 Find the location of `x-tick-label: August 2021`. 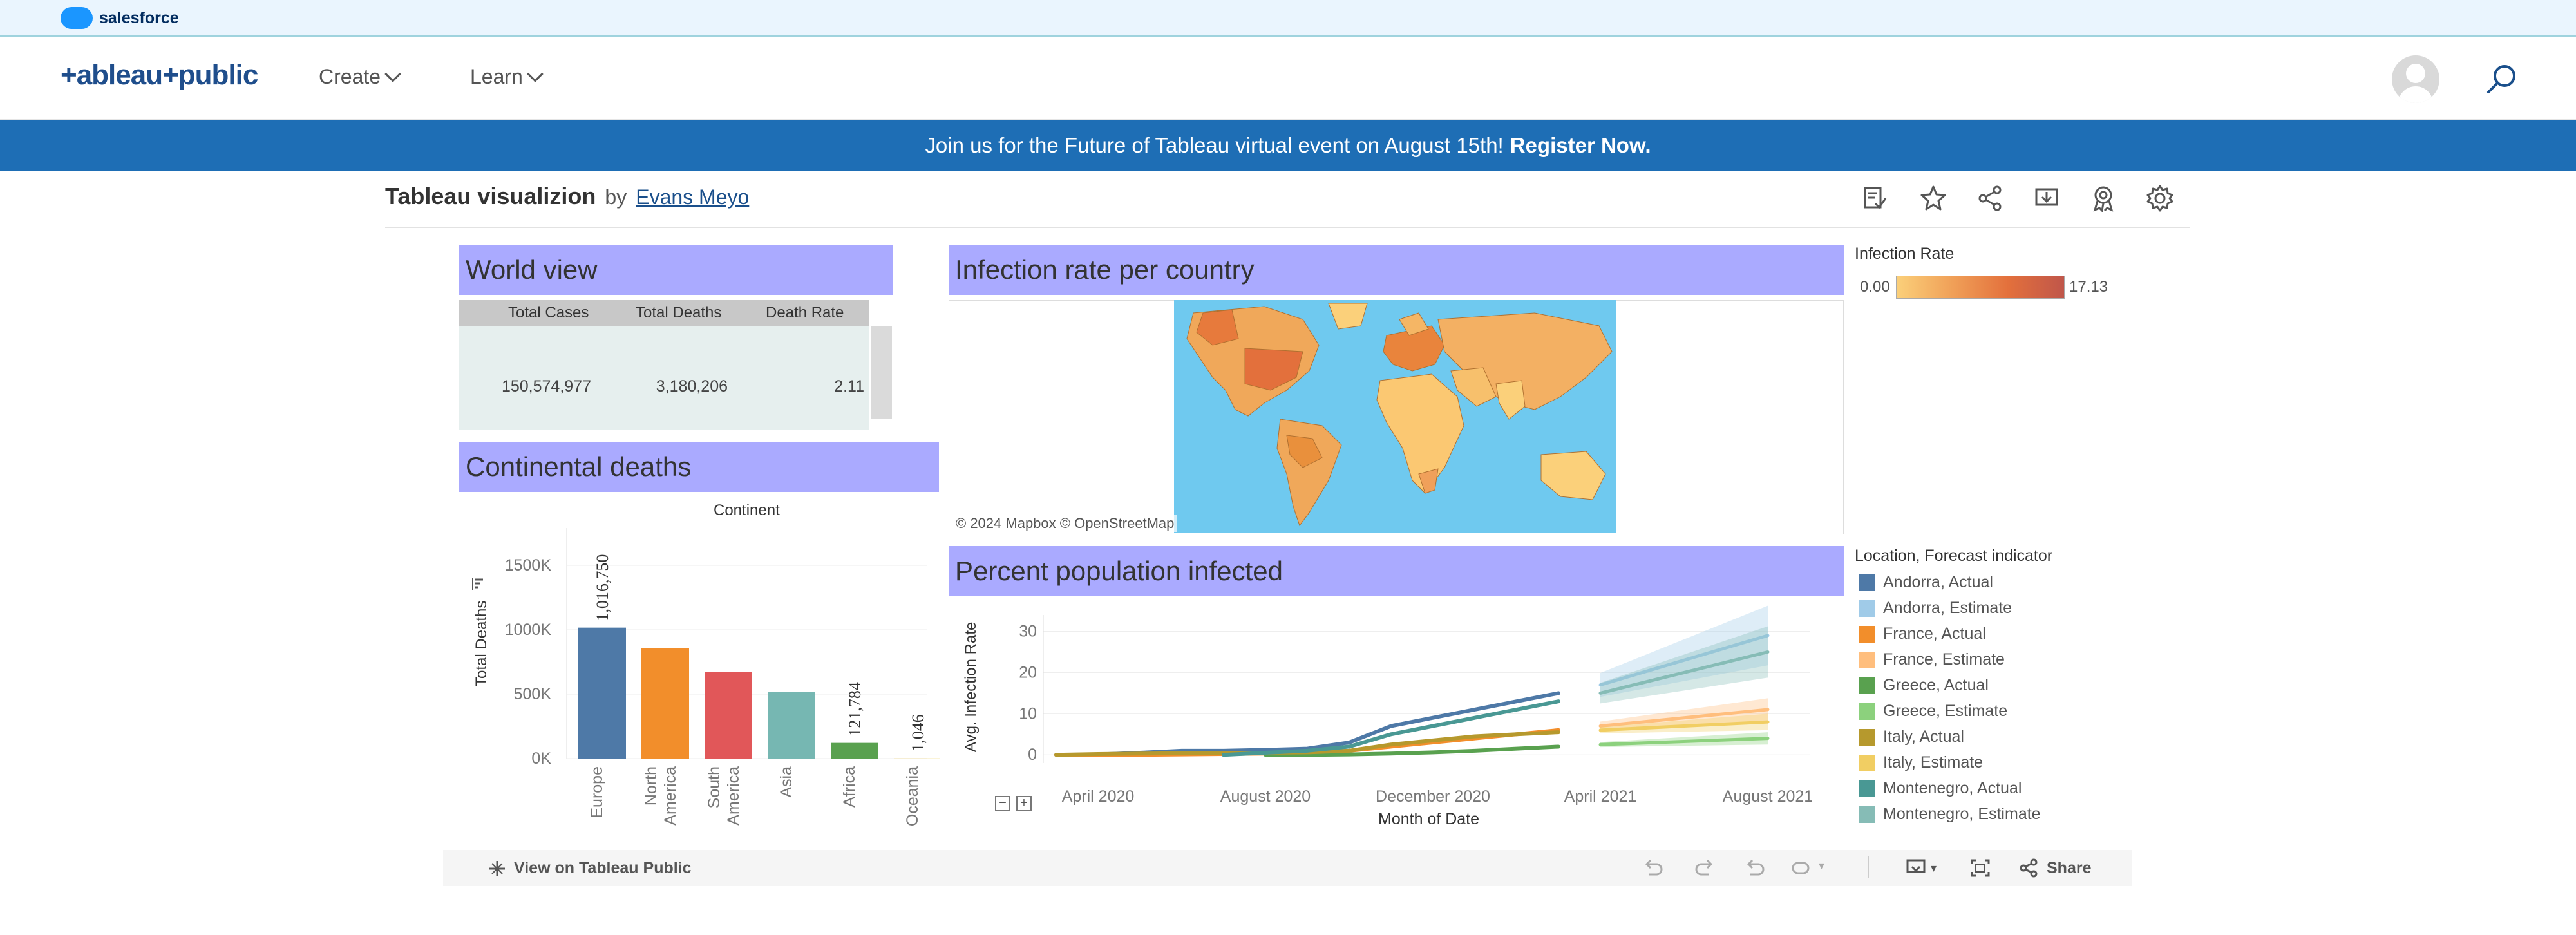

x-tick-label: August 2021 is located at coordinates (1768, 797).